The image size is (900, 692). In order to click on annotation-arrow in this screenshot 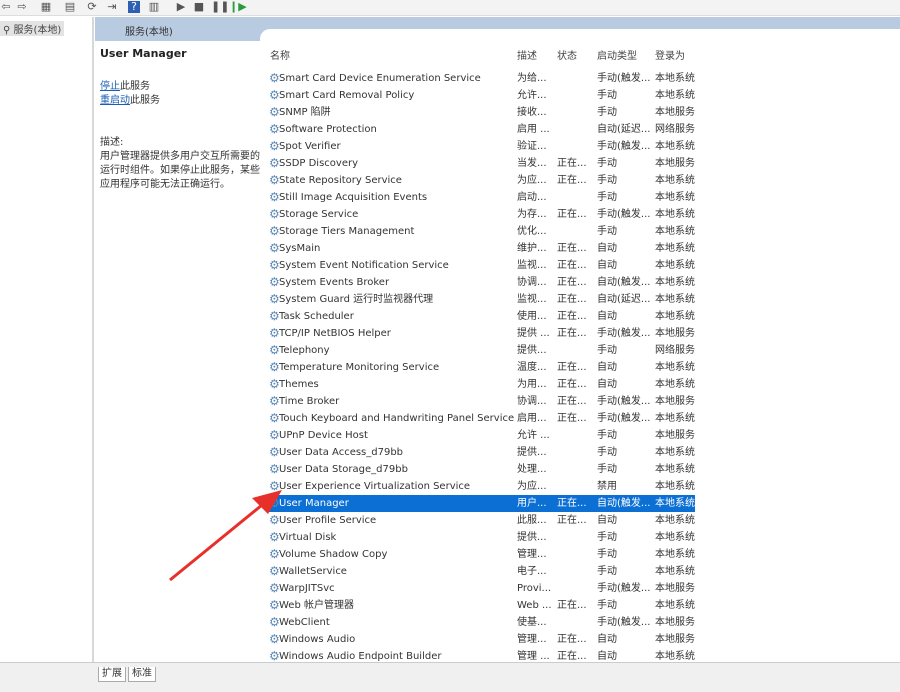, I will do `click(225, 536)`.